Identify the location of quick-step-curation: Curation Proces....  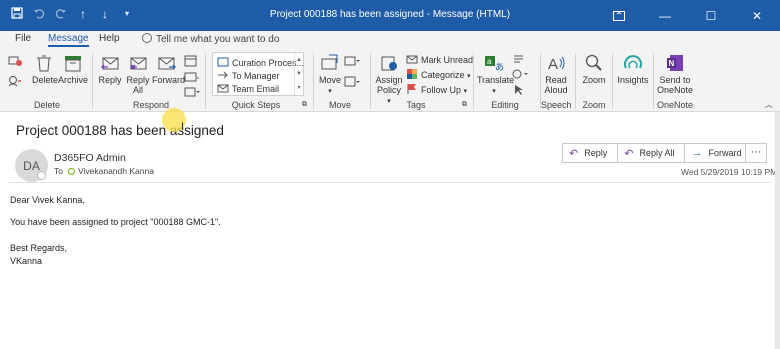
(260, 62).